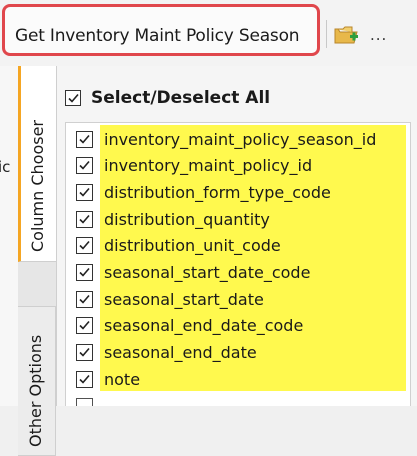  What do you see at coordinates (217, 192) in the screenshot?
I see `column-label: distribution_form_type_code` at bounding box center [217, 192].